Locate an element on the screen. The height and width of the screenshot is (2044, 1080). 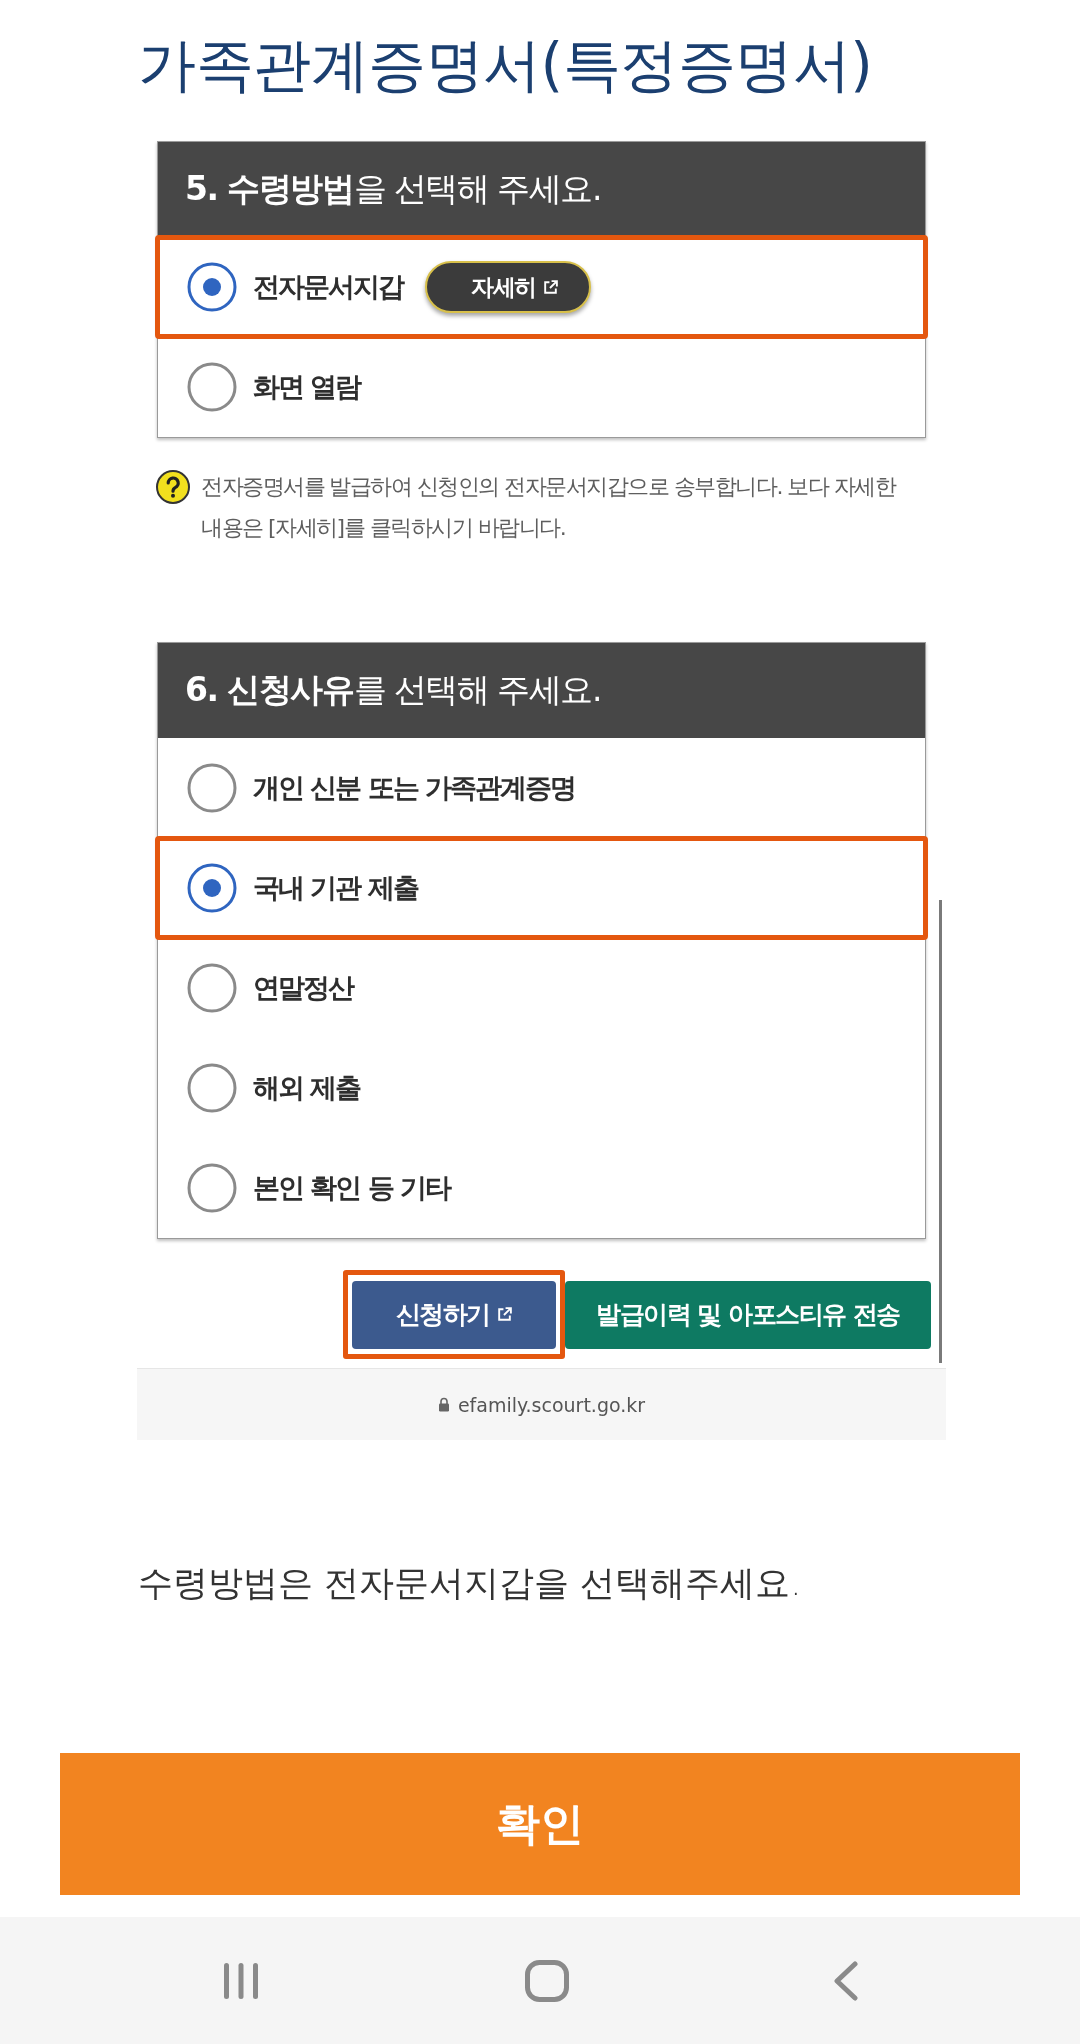
option-label: 개인 신분 또는 가족관계증명 is located at coordinates (414, 788).